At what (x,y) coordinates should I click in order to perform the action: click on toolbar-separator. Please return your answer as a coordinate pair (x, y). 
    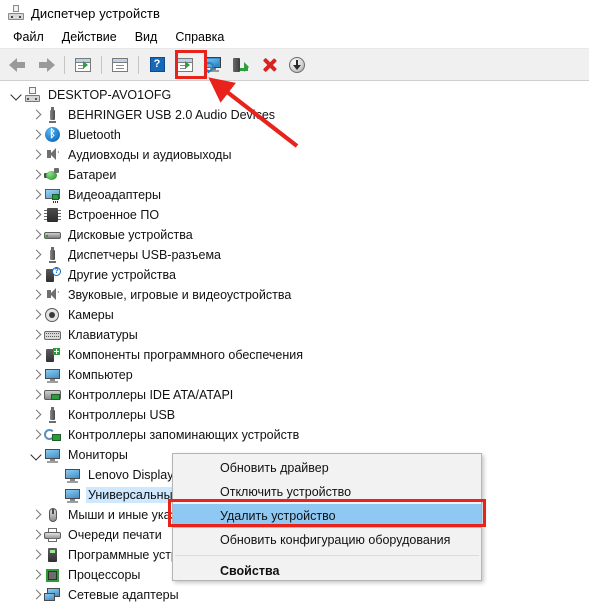
    Looking at the image, I should click on (138, 64).